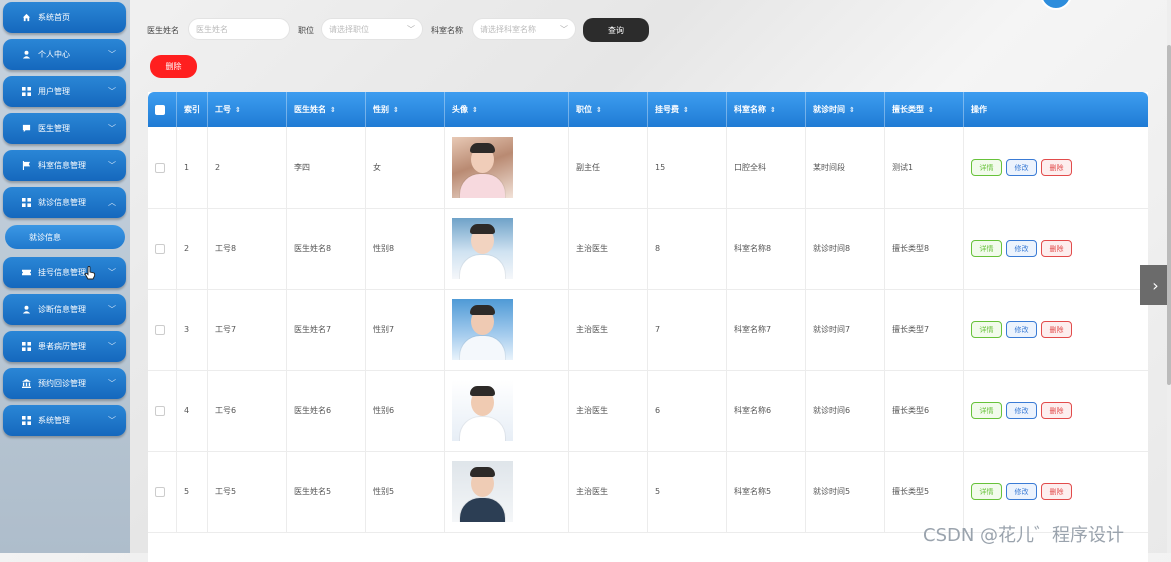 The width and height of the screenshot is (1171, 562). I want to click on col-header-label: 头像, so click(460, 109).